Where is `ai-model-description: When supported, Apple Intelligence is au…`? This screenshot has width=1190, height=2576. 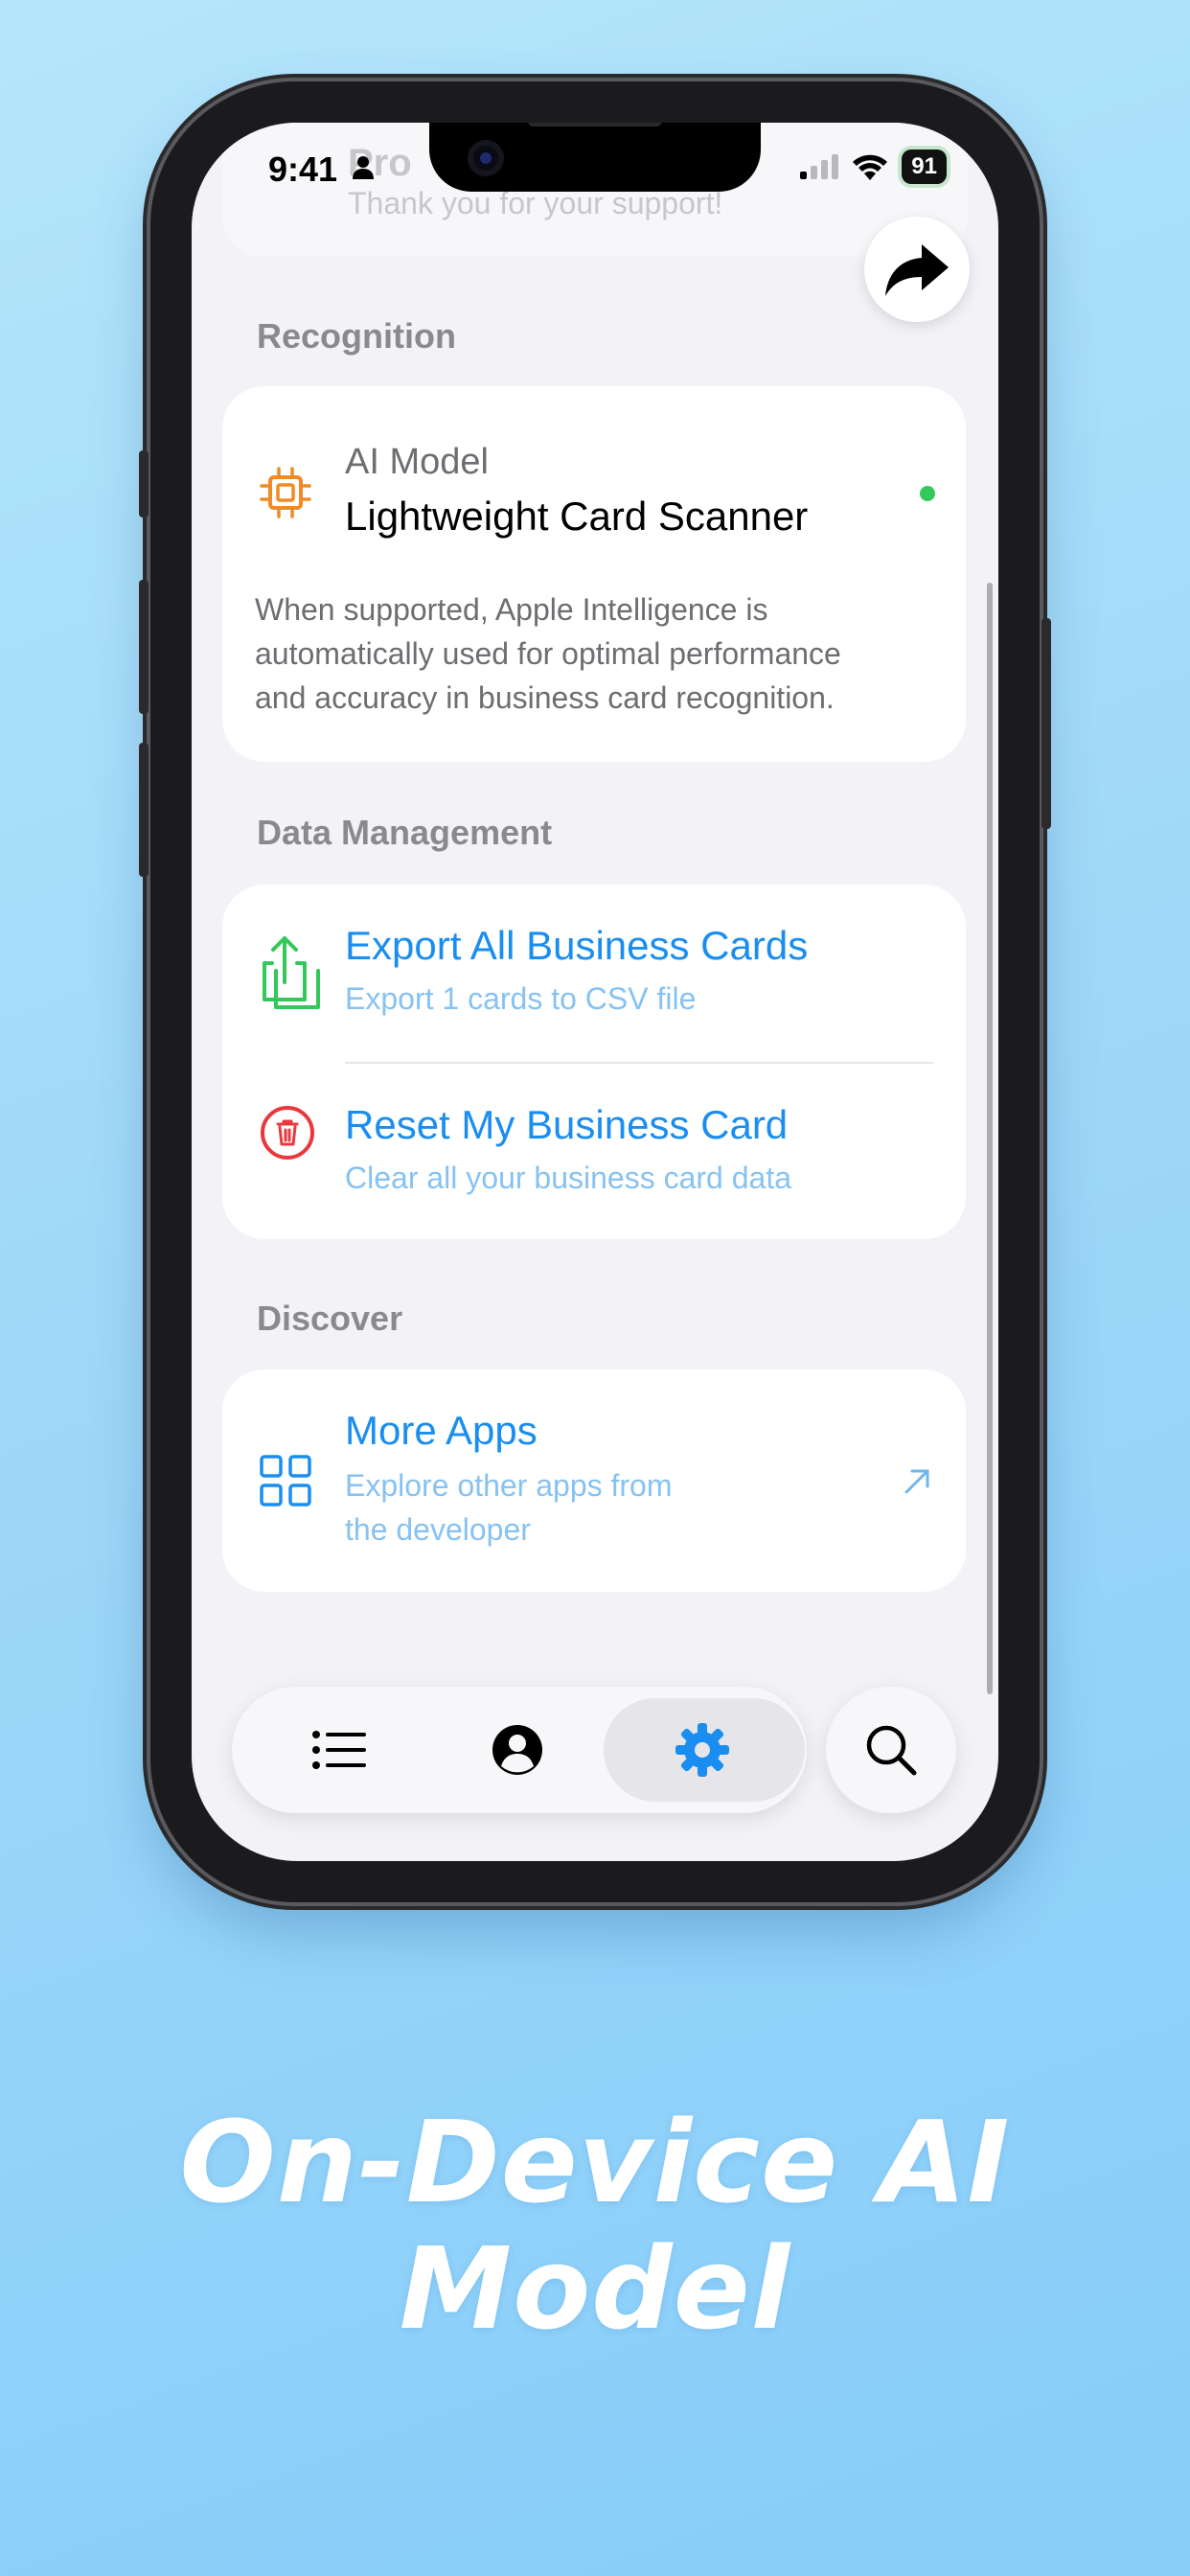
ai-model-description: When supported, Apple Intelligence is au… is located at coordinates (548, 653).